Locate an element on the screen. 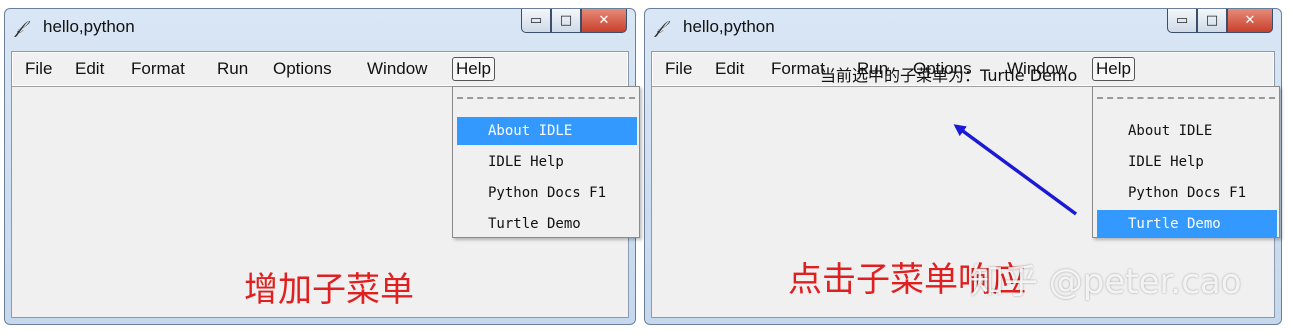 The width and height of the screenshot is (1290, 333). menu-options: Options is located at coordinates (302, 69).